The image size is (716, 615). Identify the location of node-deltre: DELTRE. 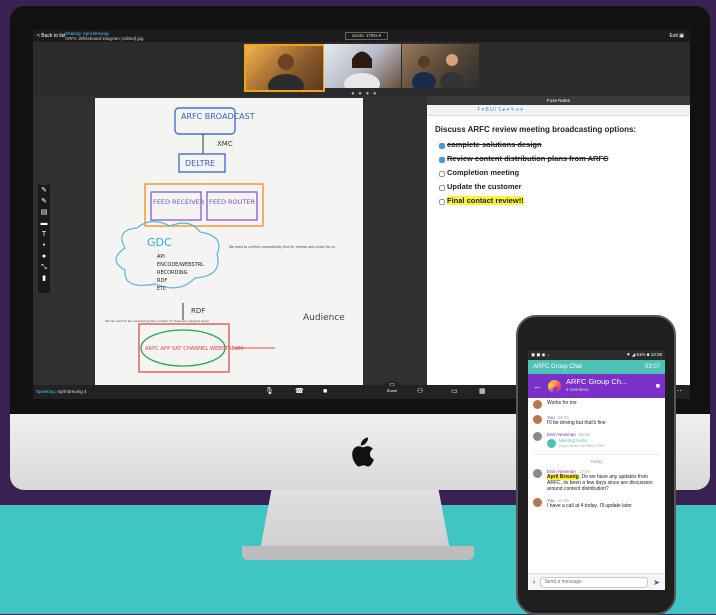
(200, 163).